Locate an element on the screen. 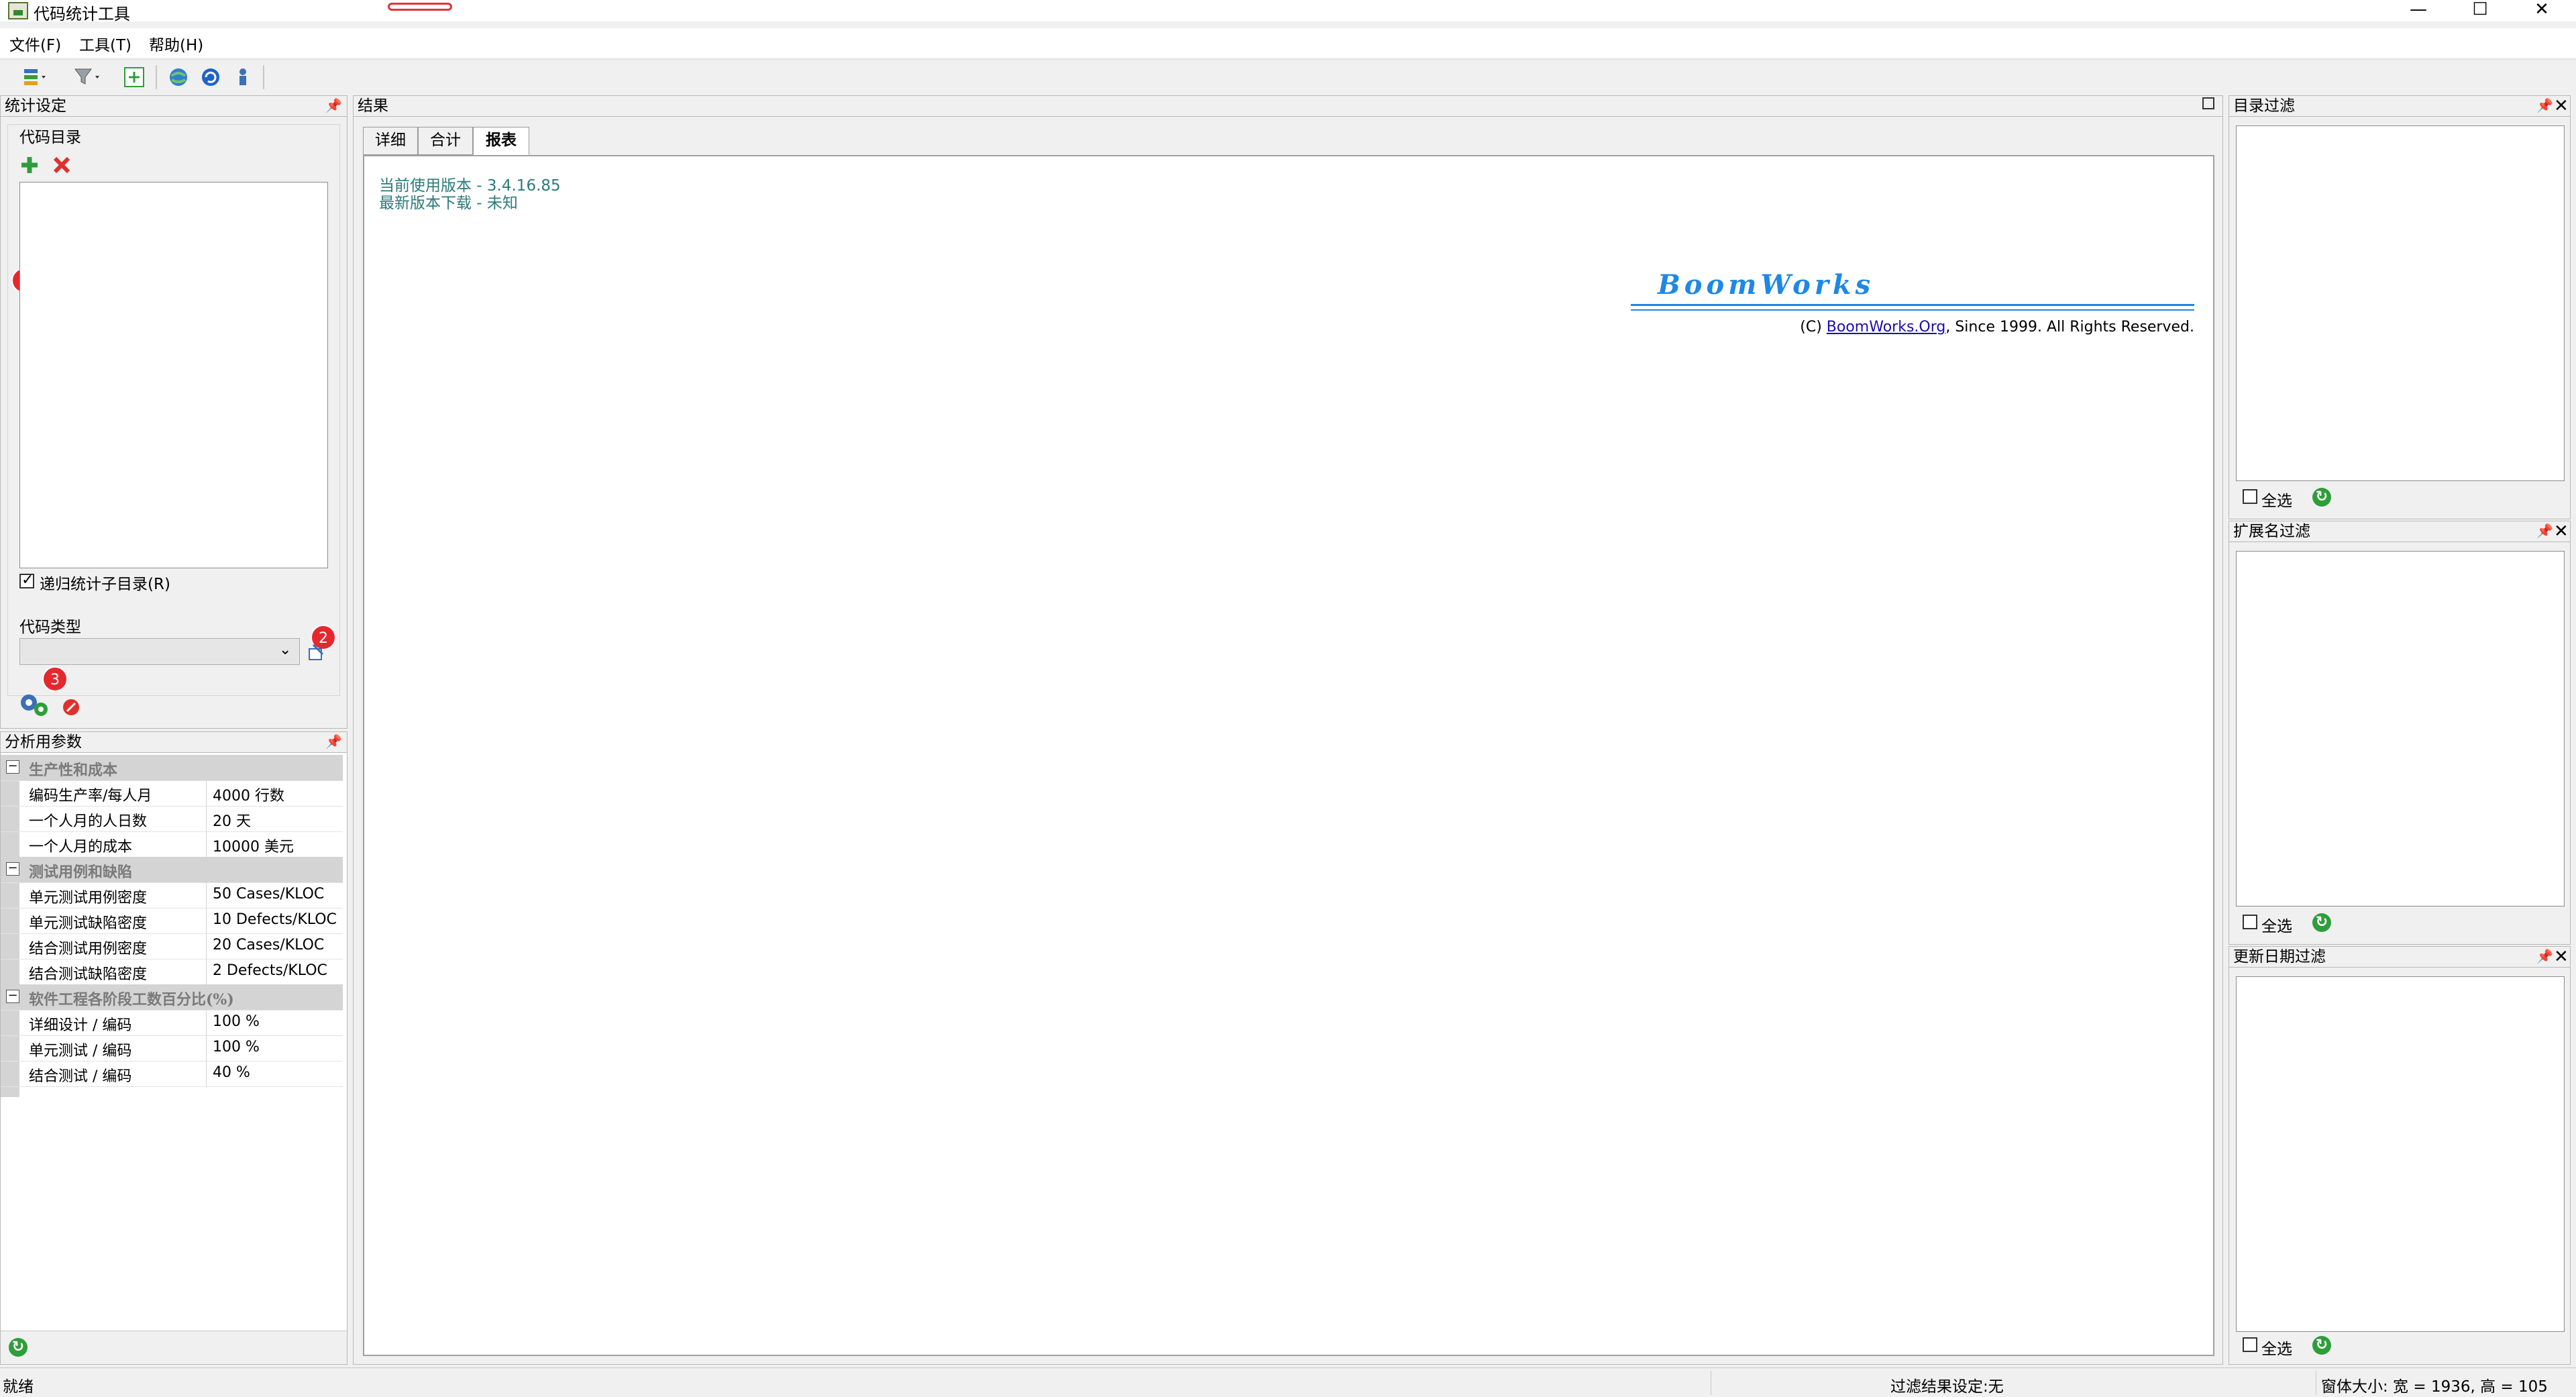 Image resolution: width=2576 pixels, height=1397 pixels. toolbar is located at coordinates (1288, 76).